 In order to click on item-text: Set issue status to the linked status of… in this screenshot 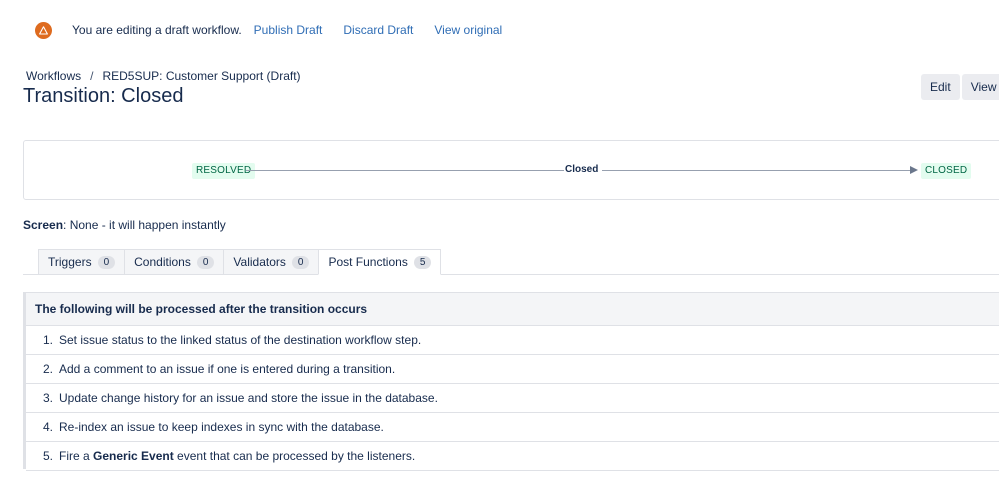, I will do `click(240, 340)`.